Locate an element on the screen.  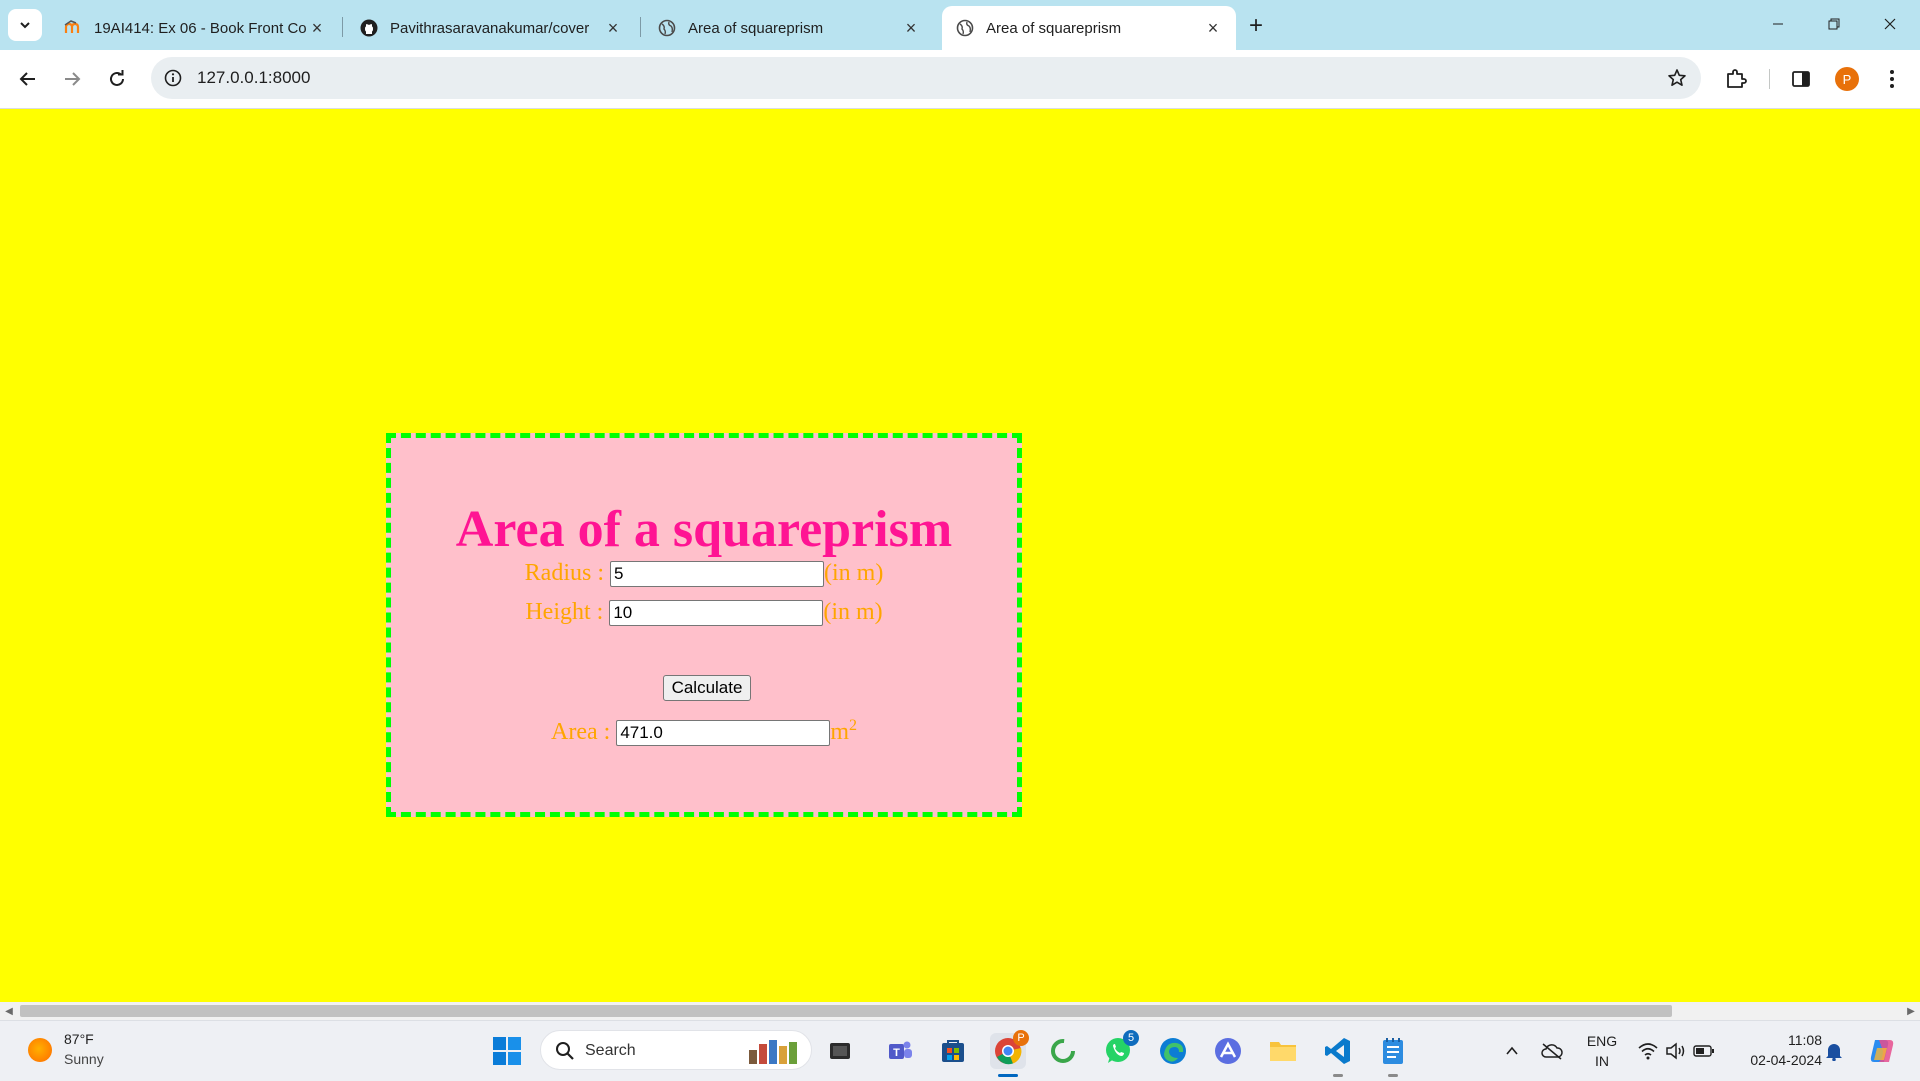
microsoft-store-button is located at coordinates (953, 1051).